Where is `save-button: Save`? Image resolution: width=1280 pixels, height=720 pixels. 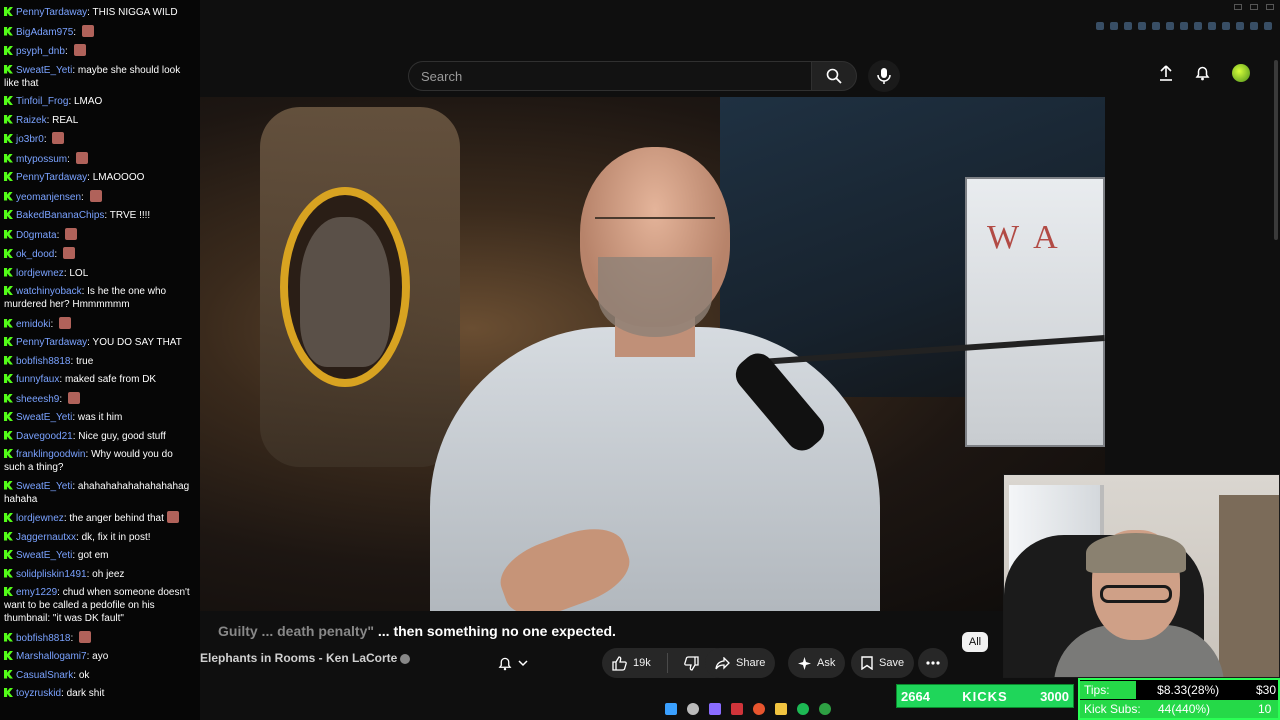
save-button: Save is located at coordinates (883, 663).